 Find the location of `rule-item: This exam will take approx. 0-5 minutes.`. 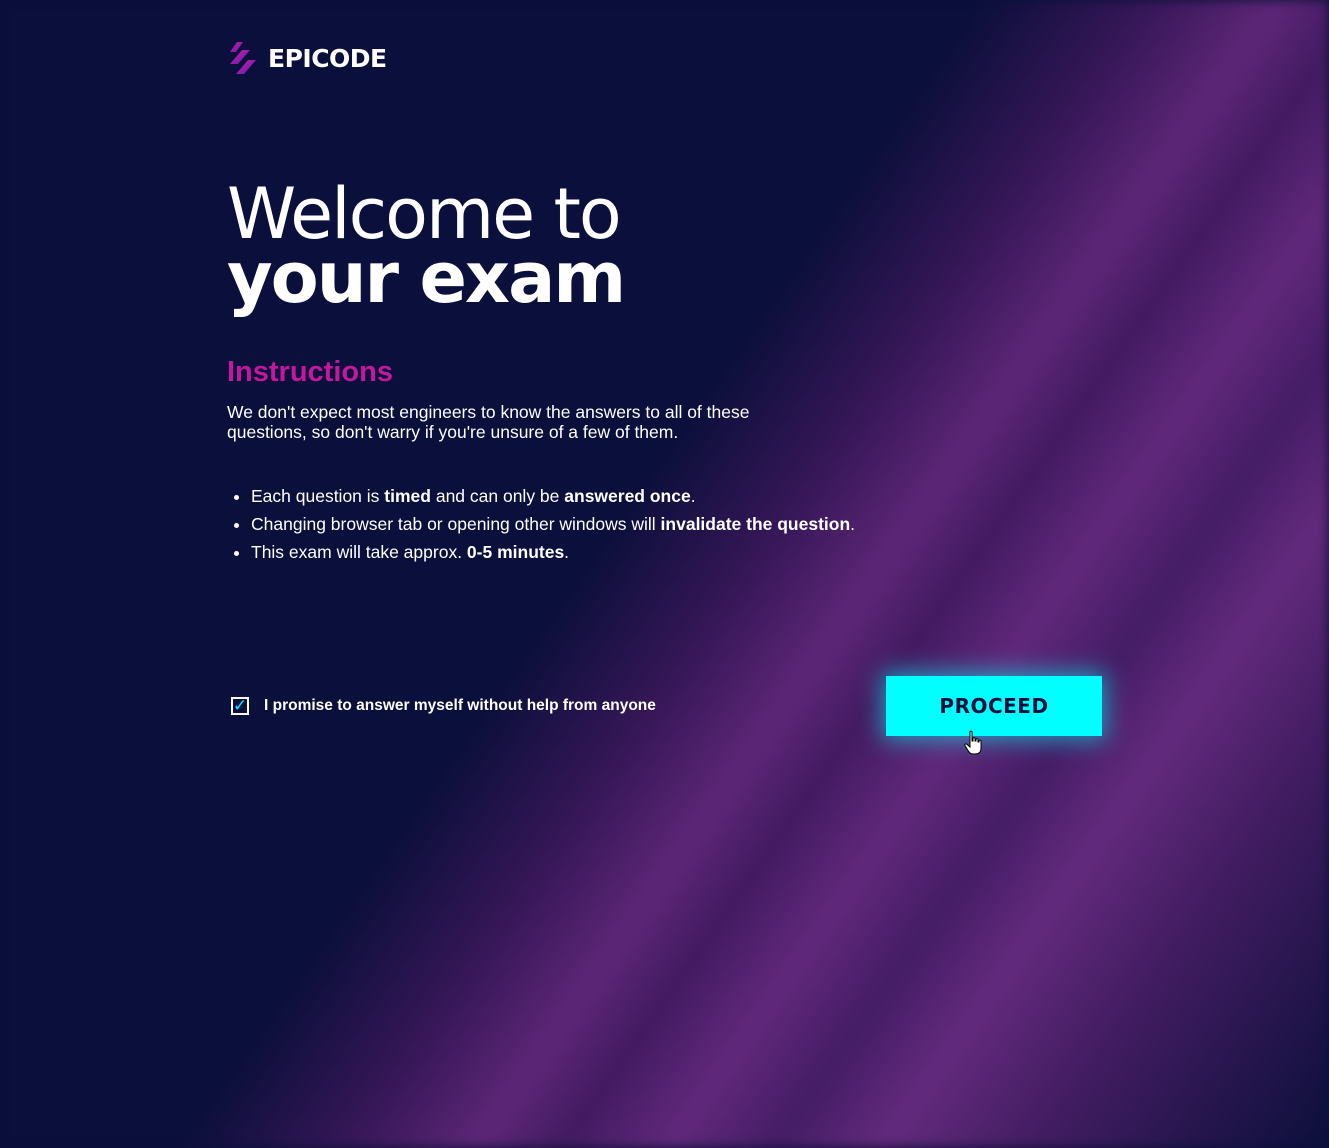

rule-item: This exam will take approx. 0-5 minutes. is located at coordinates (553, 552).